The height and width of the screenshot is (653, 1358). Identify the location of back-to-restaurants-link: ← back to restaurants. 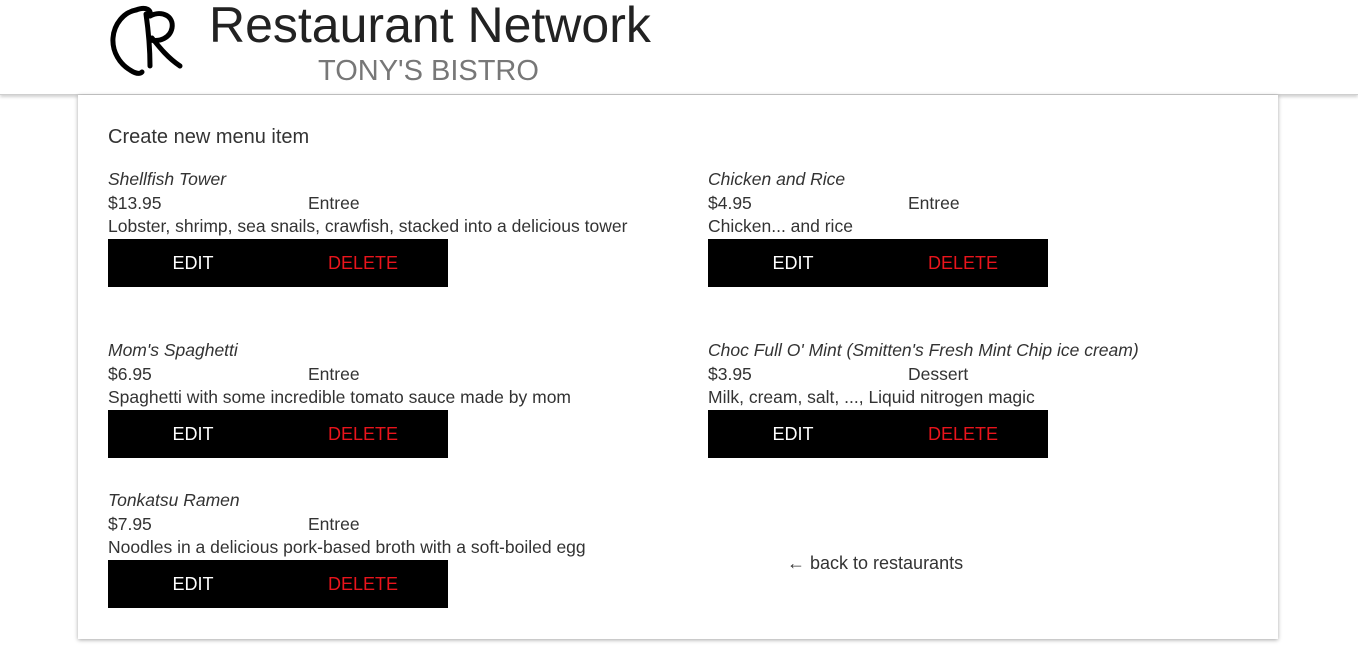
(875, 563).